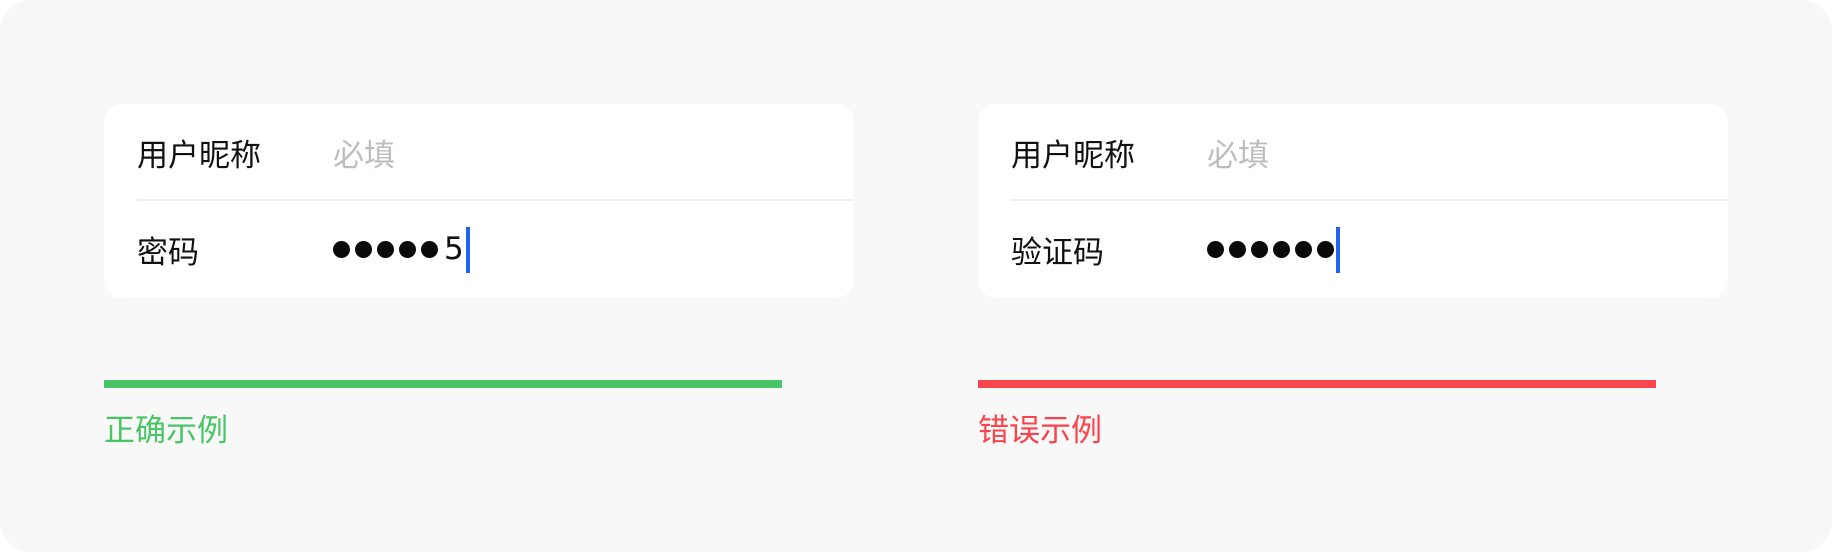 The height and width of the screenshot is (552, 1832). I want to click on code-mask-dots, so click(1270, 249).